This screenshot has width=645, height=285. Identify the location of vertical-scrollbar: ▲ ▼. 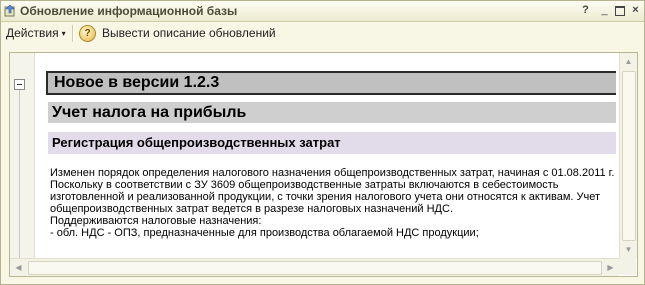
(628, 155).